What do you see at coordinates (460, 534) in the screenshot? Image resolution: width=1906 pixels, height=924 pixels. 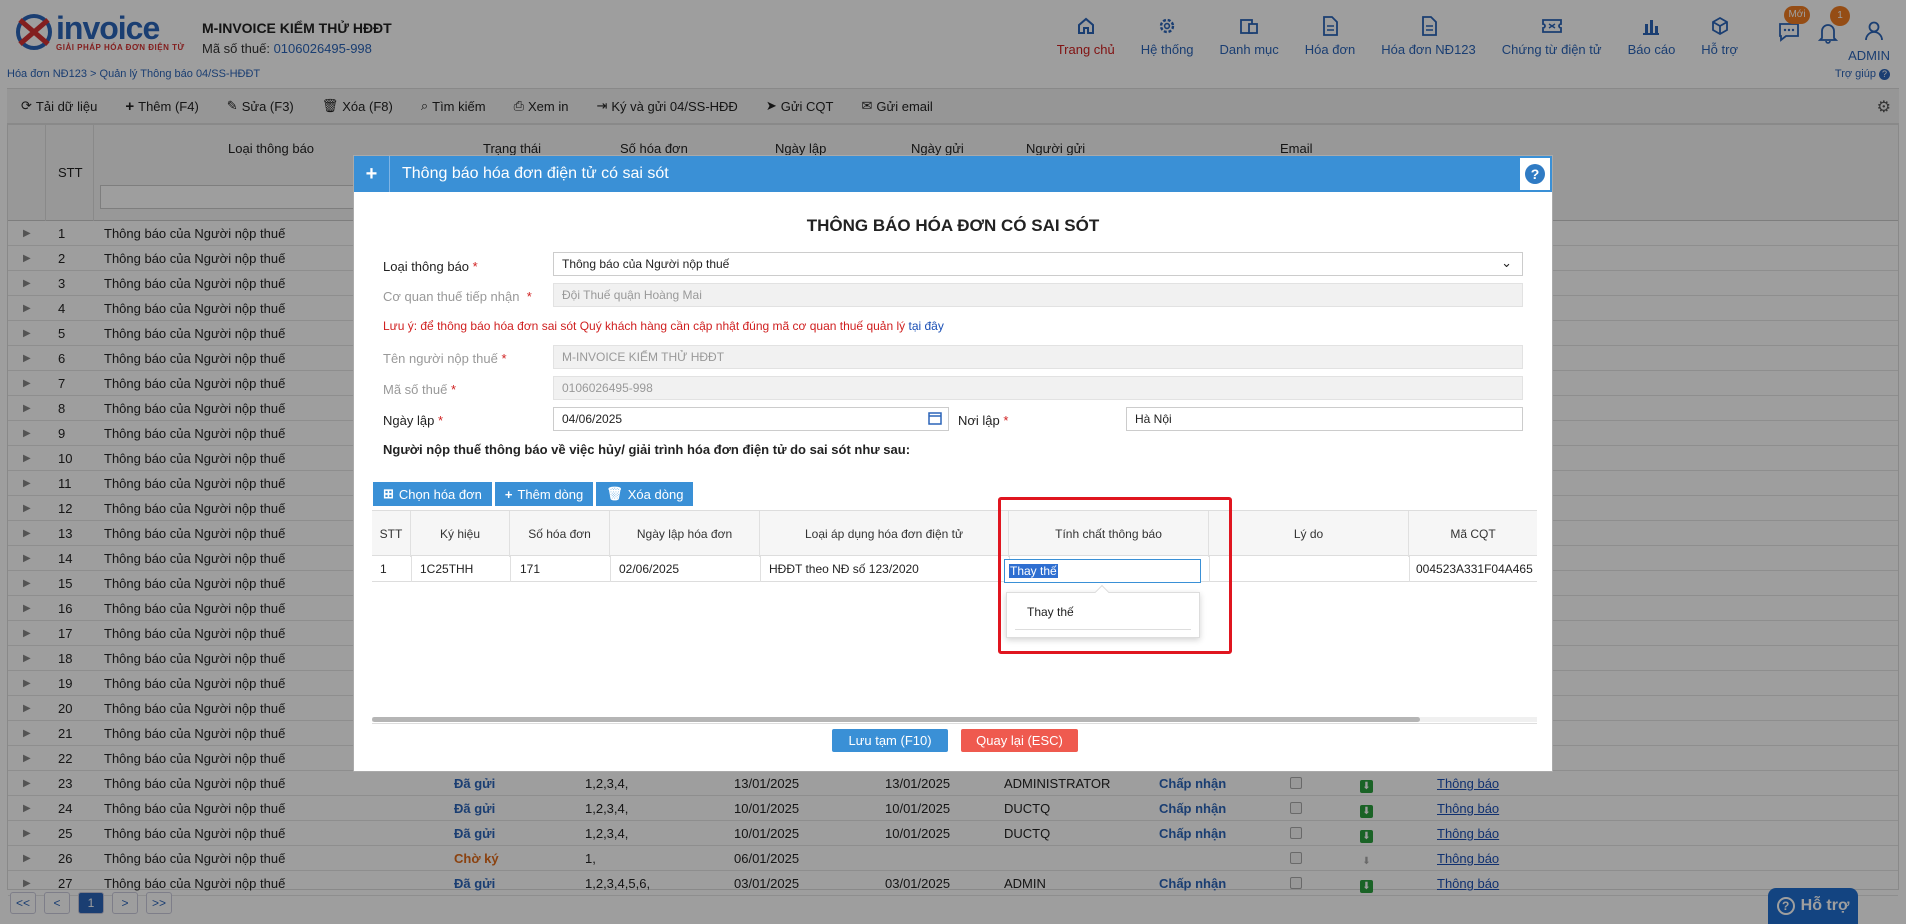 I see `dt-col-symbol: Ký hiệu` at bounding box center [460, 534].